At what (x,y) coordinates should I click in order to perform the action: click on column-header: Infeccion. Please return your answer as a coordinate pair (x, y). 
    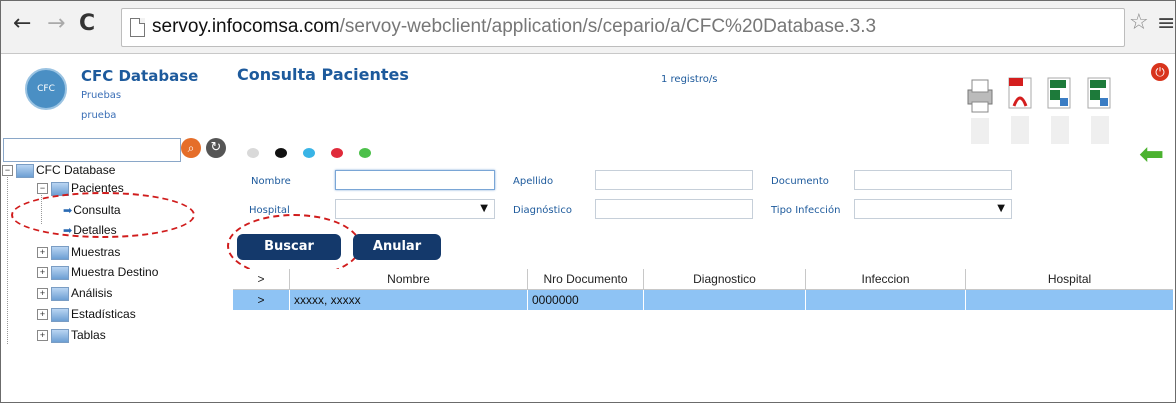
    Looking at the image, I should click on (885, 279).